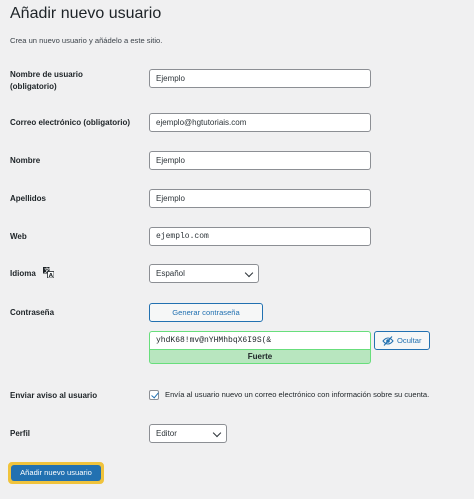 This screenshot has width=474, height=499. Describe the element at coordinates (46, 74) in the screenshot. I see `username-label-line1: Nombre de usuario` at that location.